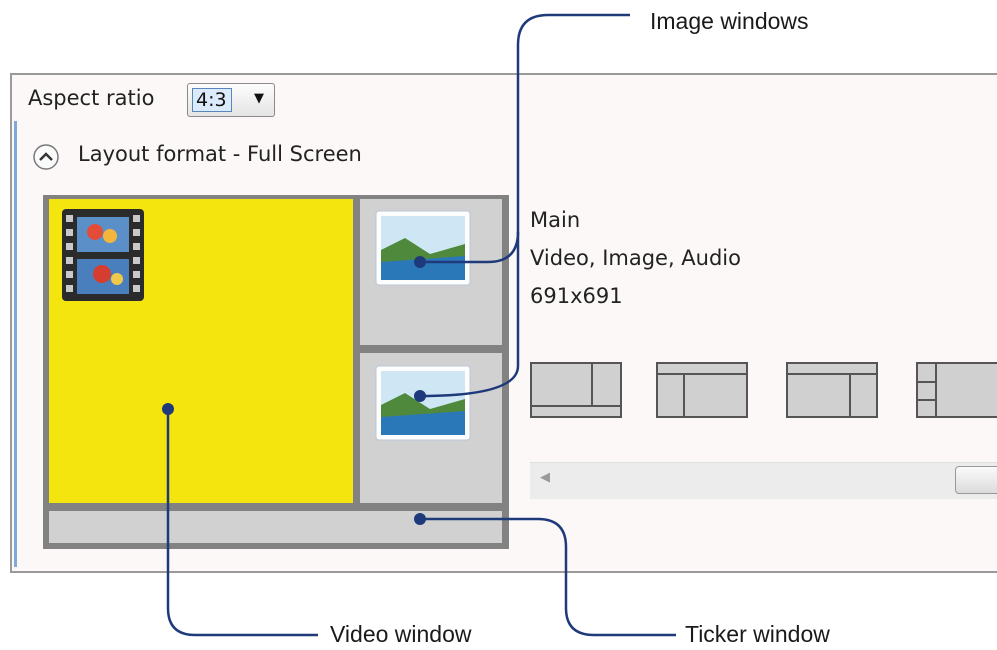  Describe the element at coordinates (401, 634) in the screenshot. I see `video-window-callout: Video window` at that location.